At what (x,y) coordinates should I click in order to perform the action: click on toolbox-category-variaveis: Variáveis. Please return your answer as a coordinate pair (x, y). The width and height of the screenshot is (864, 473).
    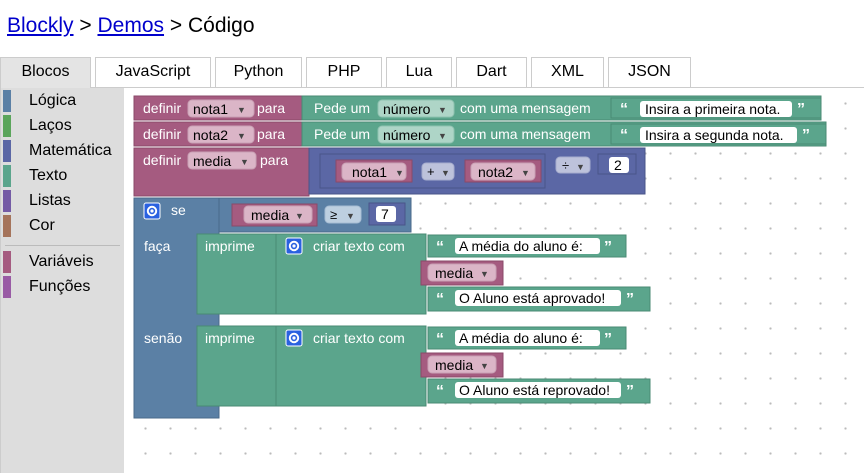
    Looking at the image, I should click on (62, 262).